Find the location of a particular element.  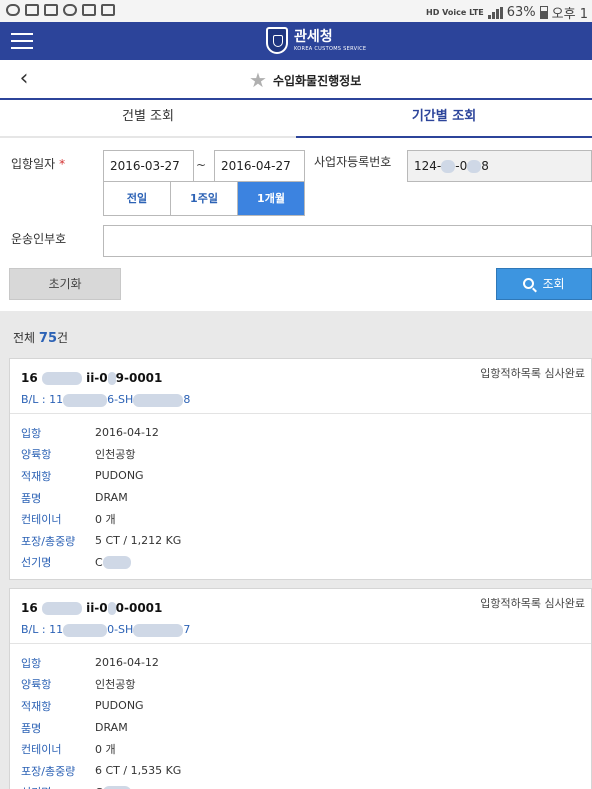

back-chevron-icon: ‹ is located at coordinates (24, 79).